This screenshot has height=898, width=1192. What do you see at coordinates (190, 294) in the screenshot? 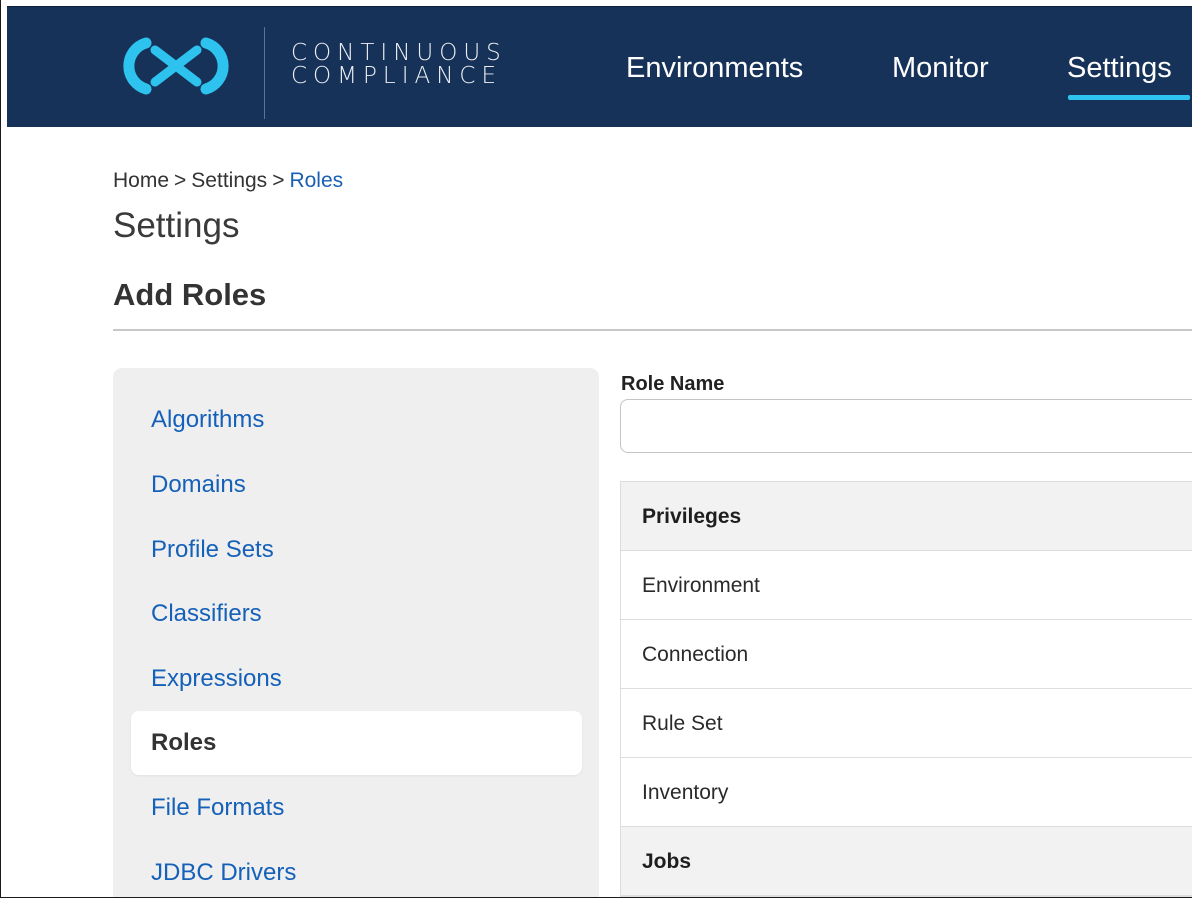
I see `section-title: Add Roles` at bounding box center [190, 294].